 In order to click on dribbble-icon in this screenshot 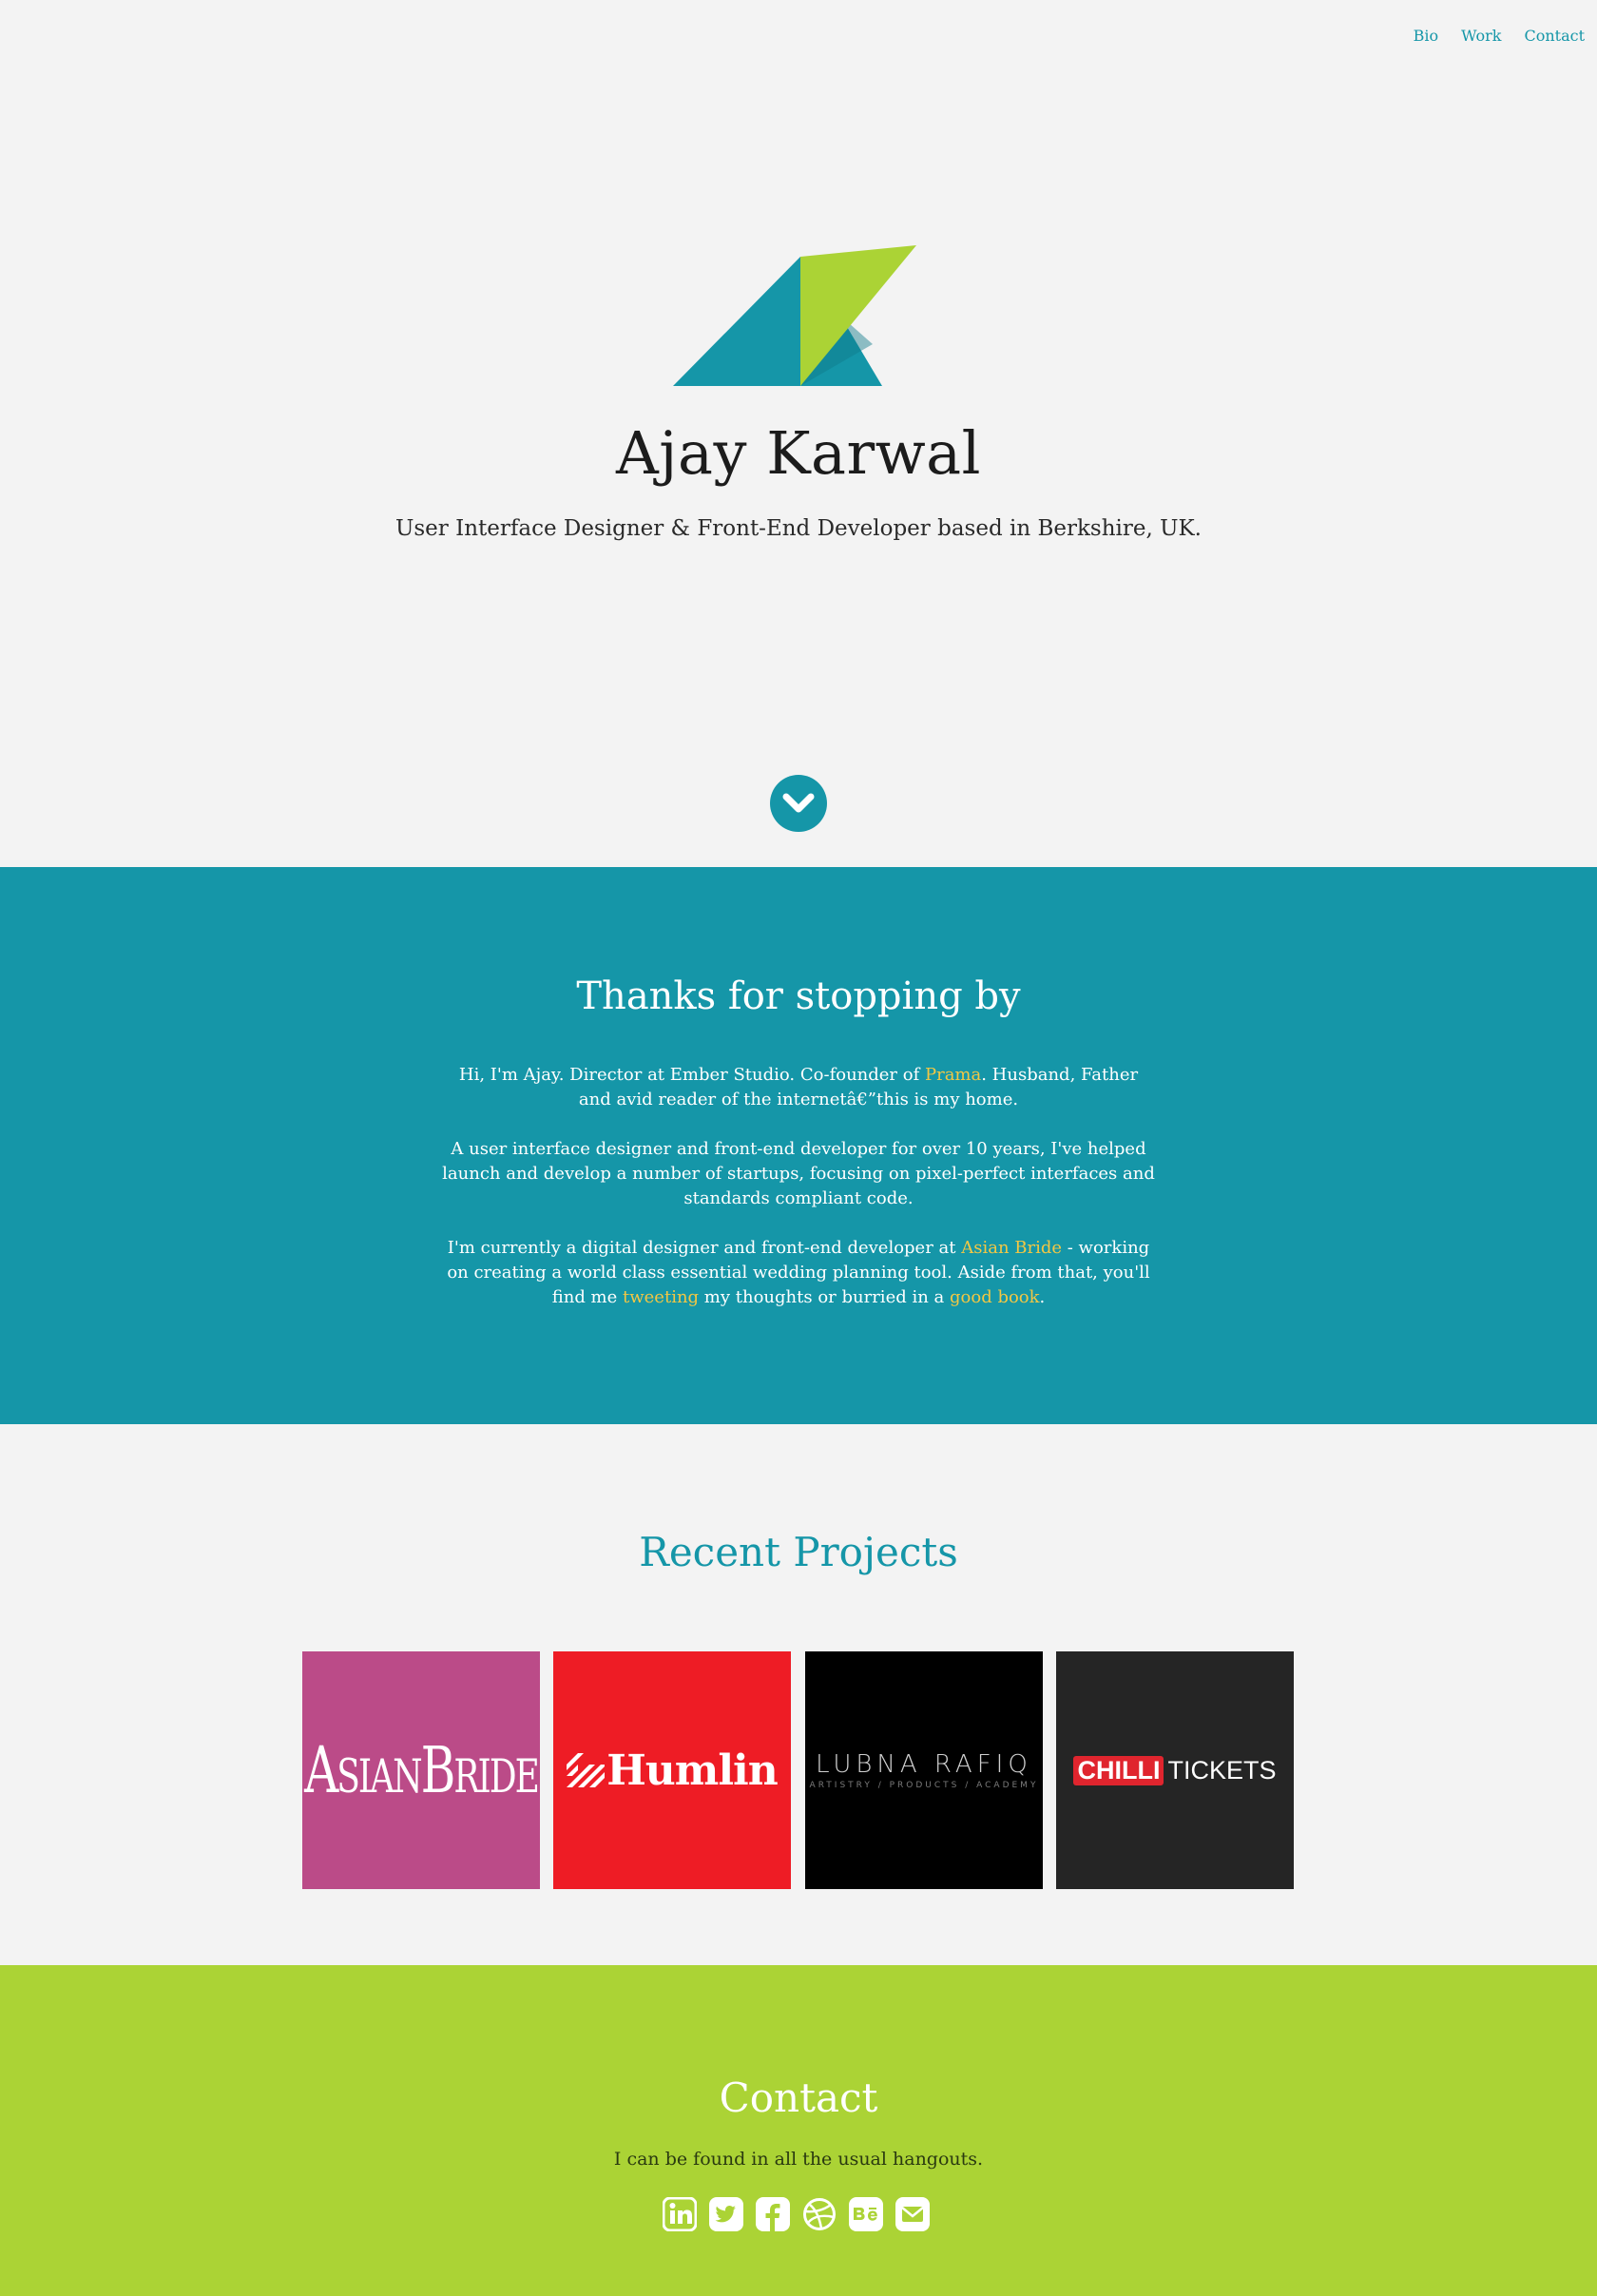, I will do `click(819, 2214)`.